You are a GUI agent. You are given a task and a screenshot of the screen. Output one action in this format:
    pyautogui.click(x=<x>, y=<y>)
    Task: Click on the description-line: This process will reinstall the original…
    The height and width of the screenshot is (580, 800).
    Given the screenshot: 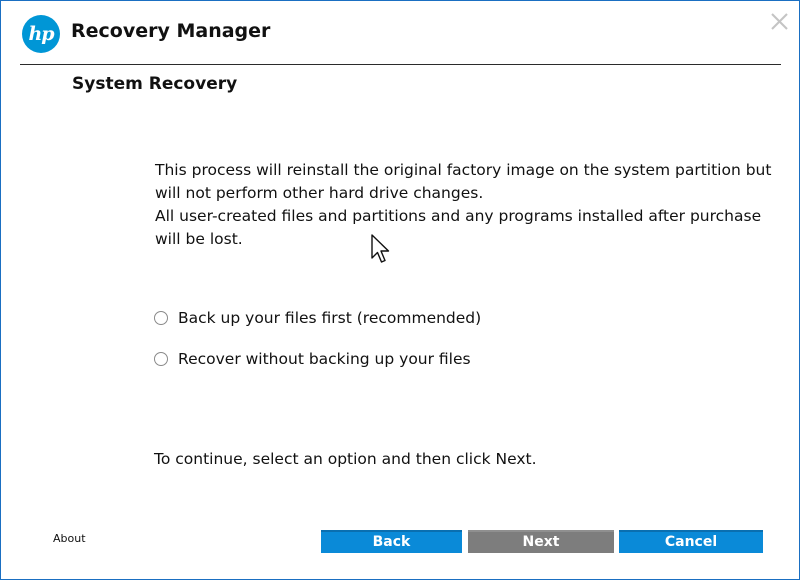 What is the action you would take?
    pyautogui.click(x=463, y=170)
    